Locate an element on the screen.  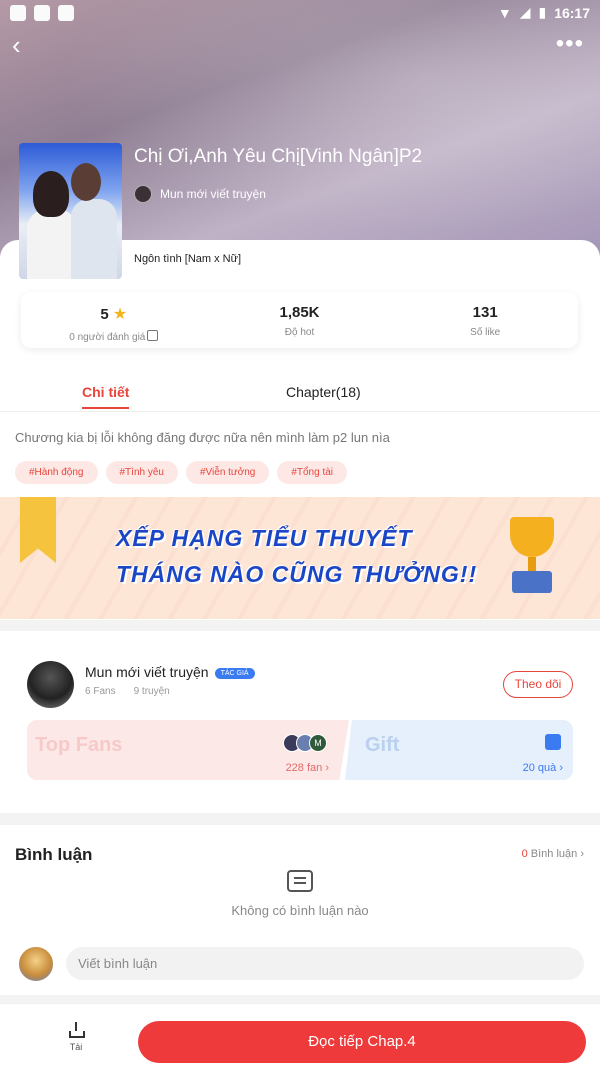
top-fans-panel: Top Fans M 228 fan › is located at coordinates (188, 750).